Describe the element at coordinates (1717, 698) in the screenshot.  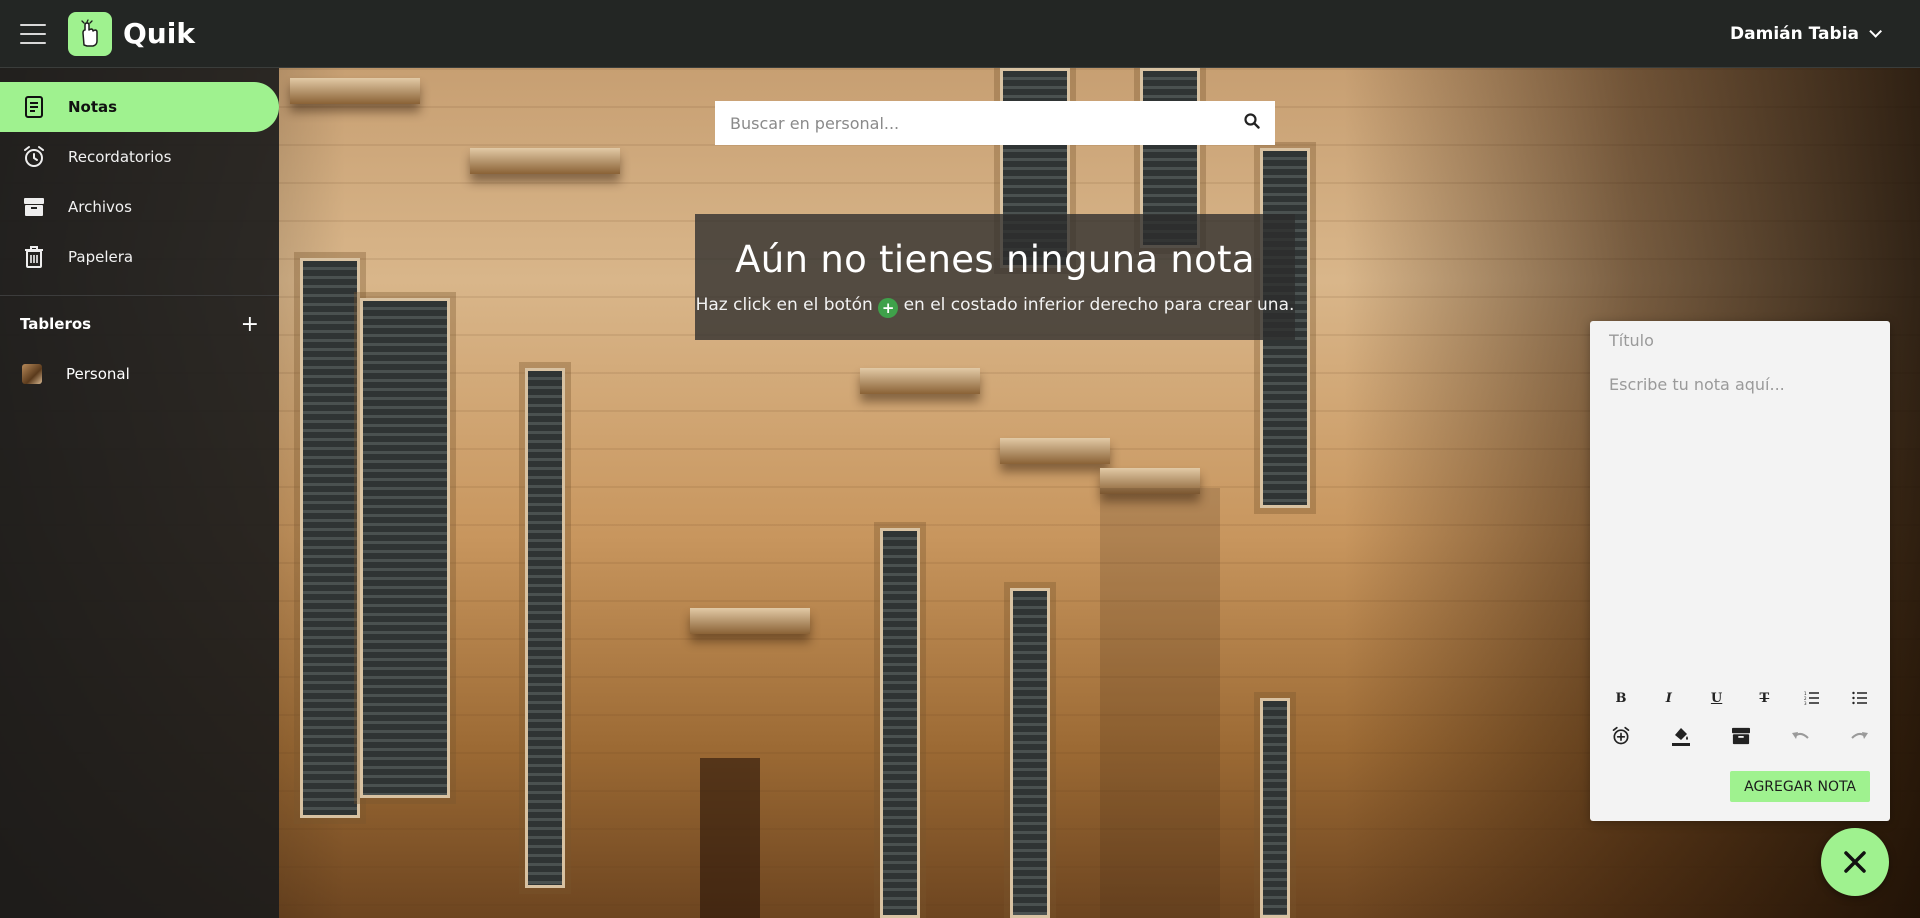
I see `underline-icon: U` at that location.